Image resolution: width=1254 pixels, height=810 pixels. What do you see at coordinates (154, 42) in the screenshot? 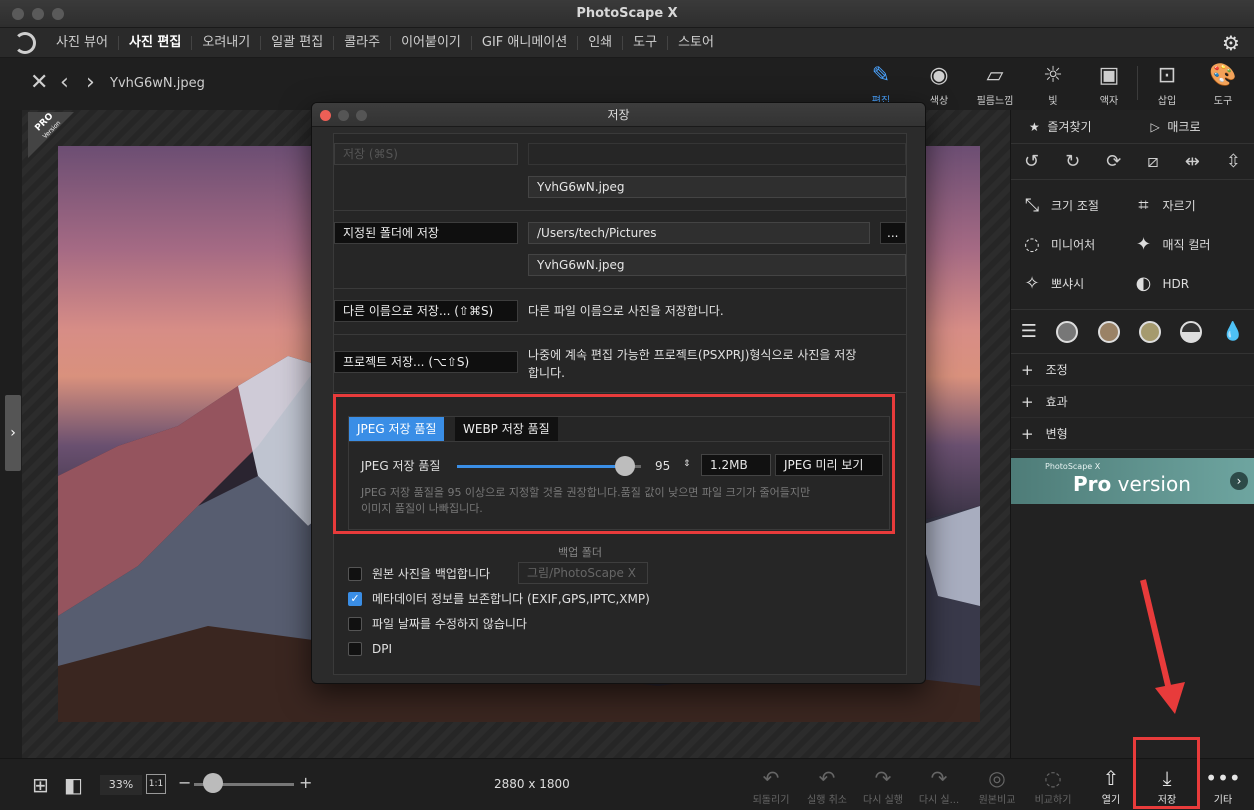
I see `menu-editor: 사진 편집` at bounding box center [154, 42].